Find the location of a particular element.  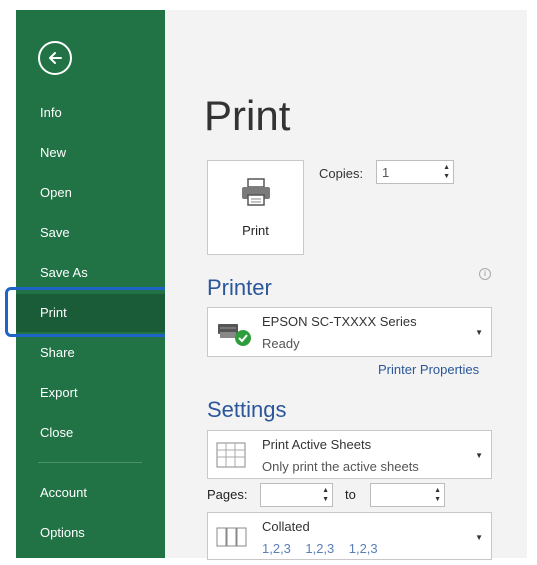

printer-status-icon is located at coordinates (234, 335).